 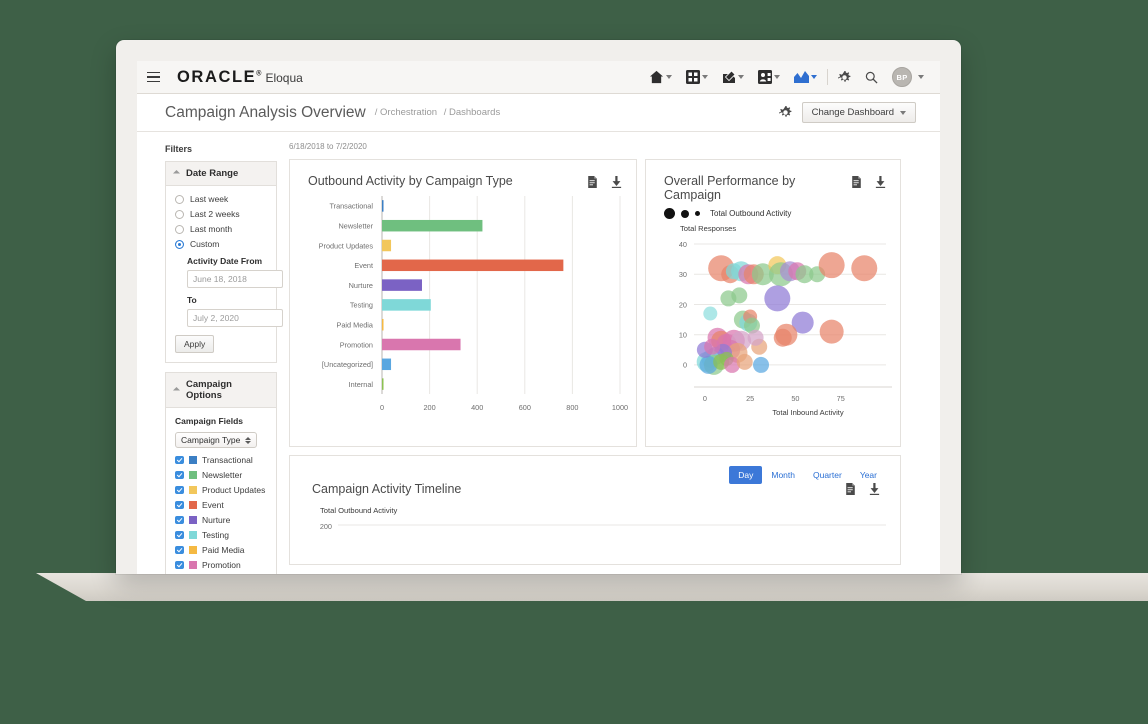 I want to click on x-tick-label: 1000, so click(x=620, y=407).